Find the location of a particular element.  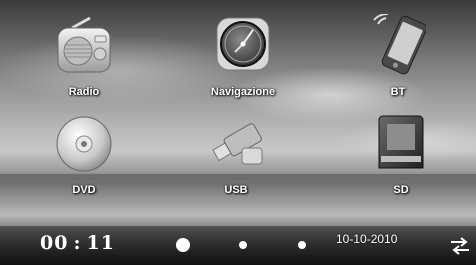

app-bt: BT is located at coordinates (398, 60).